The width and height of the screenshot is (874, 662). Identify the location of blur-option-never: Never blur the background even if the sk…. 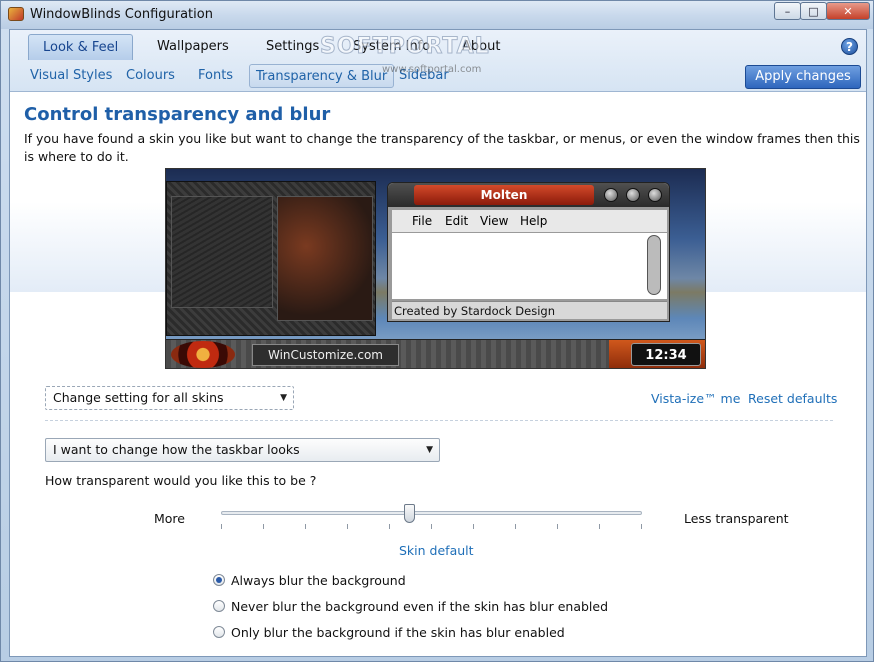
(410, 606).